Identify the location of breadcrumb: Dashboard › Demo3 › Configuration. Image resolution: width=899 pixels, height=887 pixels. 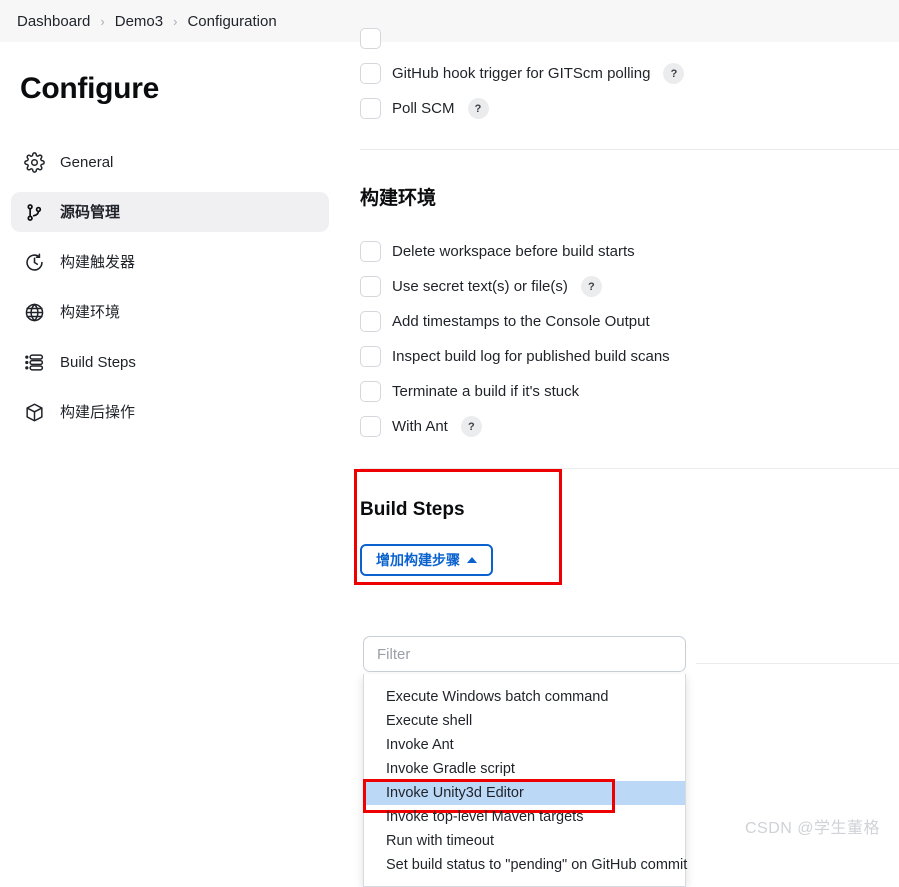
(449, 21).